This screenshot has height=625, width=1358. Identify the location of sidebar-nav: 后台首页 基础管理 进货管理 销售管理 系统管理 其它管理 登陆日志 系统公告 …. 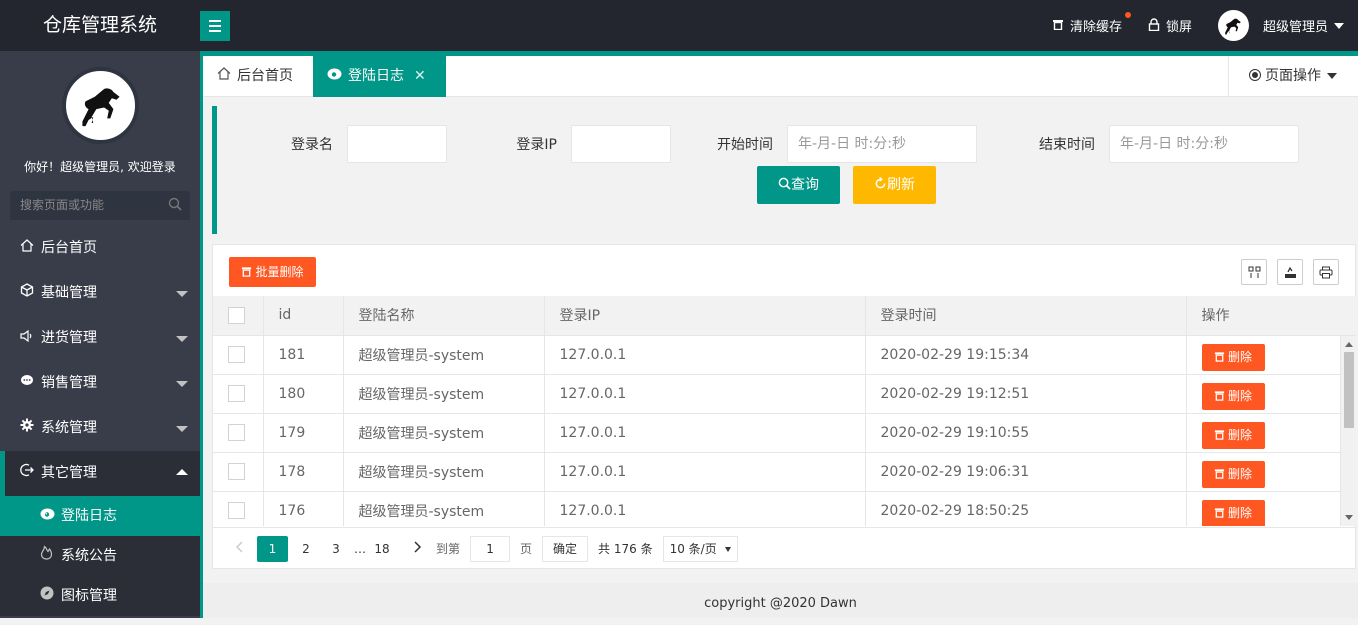
(100, 421).